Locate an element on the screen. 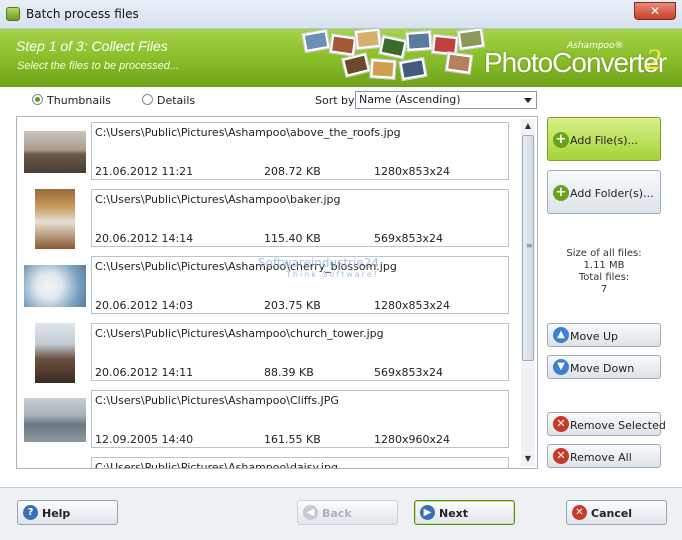 The width and height of the screenshot is (682, 540). back-button: ◀ Back is located at coordinates (347, 512).